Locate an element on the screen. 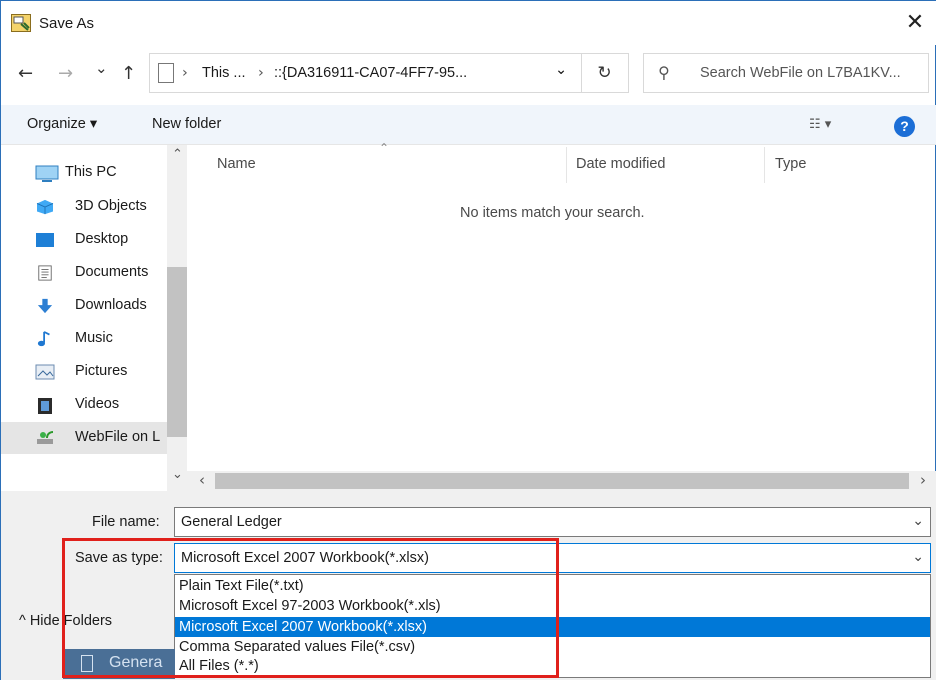  sidebar-item-videos: Videos is located at coordinates (106, 405).